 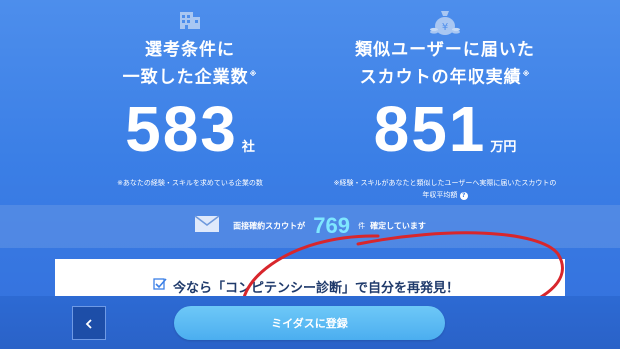 What do you see at coordinates (430, 129) in the screenshot?
I see `salary-value: 851` at bounding box center [430, 129].